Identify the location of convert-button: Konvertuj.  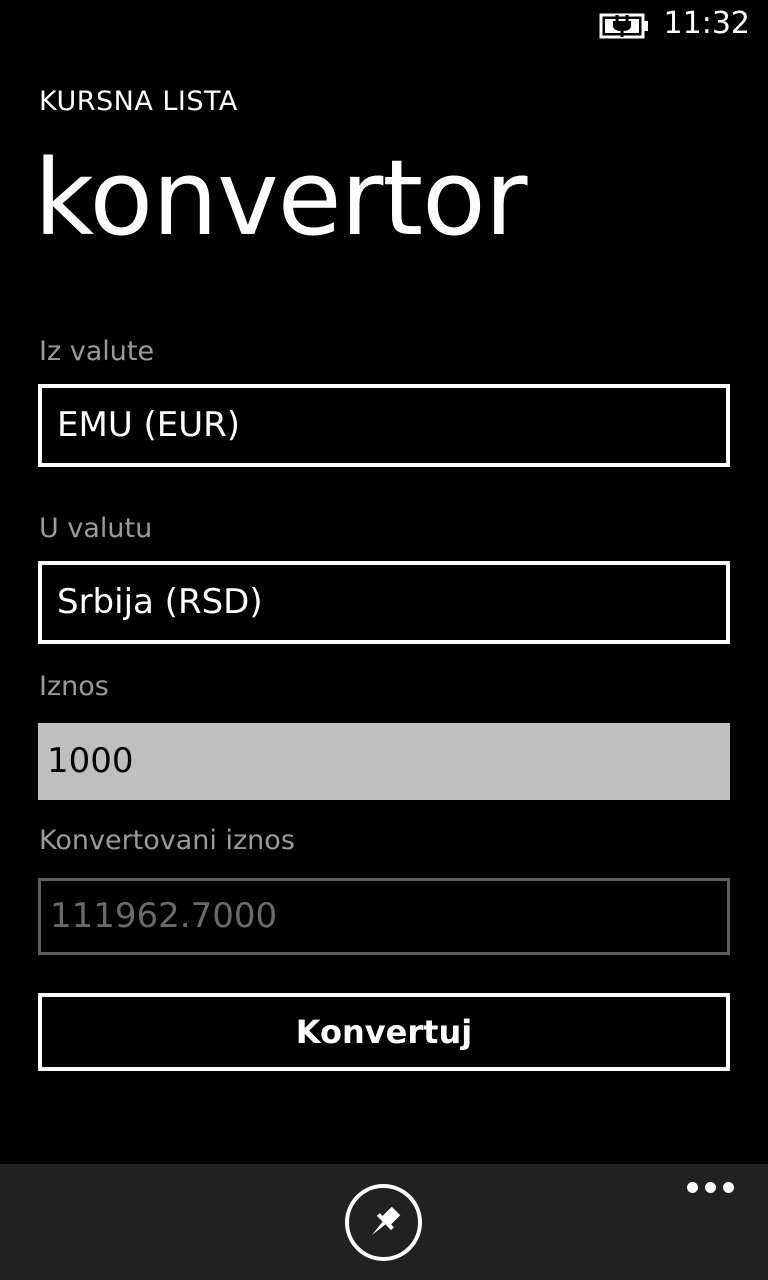
(384, 1032).